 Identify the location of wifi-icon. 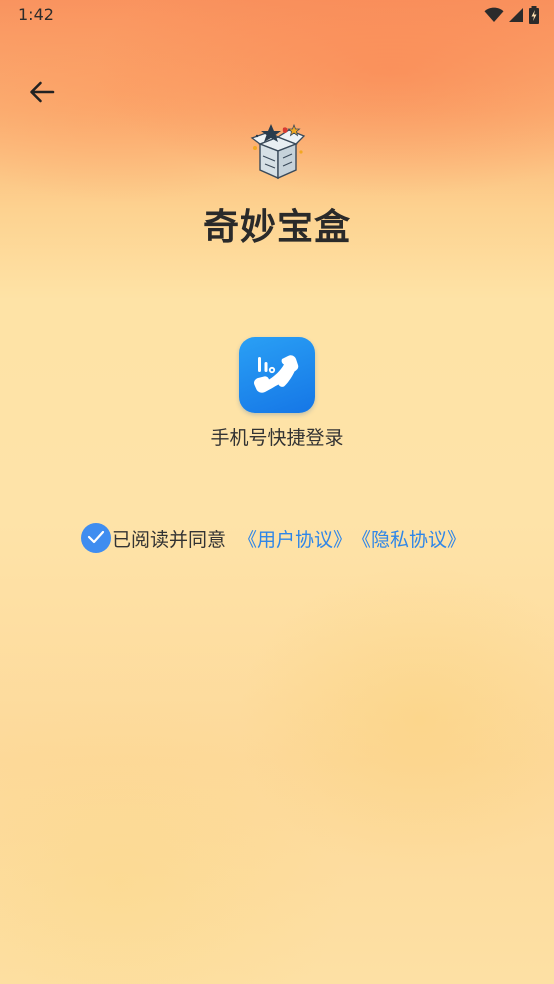
(494, 17).